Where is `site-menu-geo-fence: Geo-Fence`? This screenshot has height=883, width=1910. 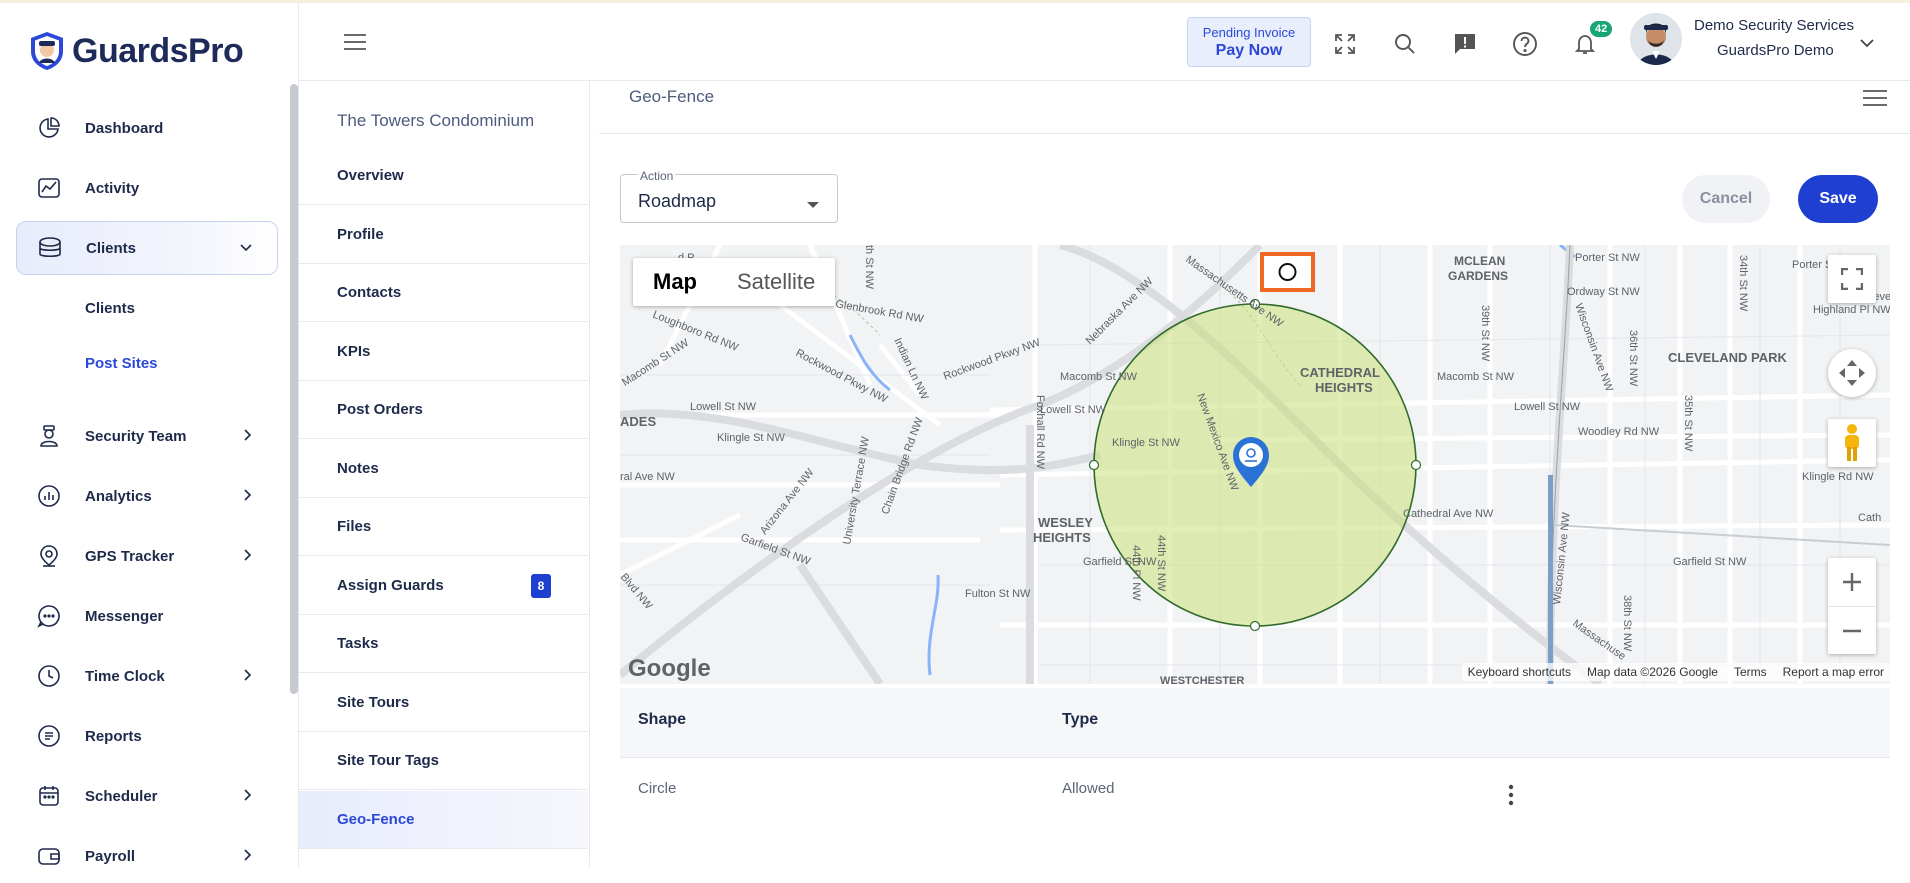 site-menu-geo-fence: Geo-Fence is located at coordinates (443, 820).